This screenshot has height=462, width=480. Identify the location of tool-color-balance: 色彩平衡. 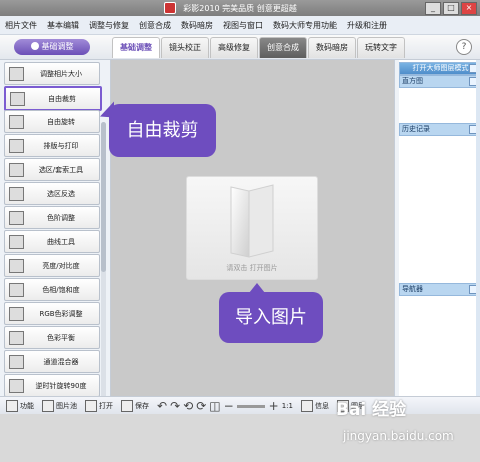
(52, 337).